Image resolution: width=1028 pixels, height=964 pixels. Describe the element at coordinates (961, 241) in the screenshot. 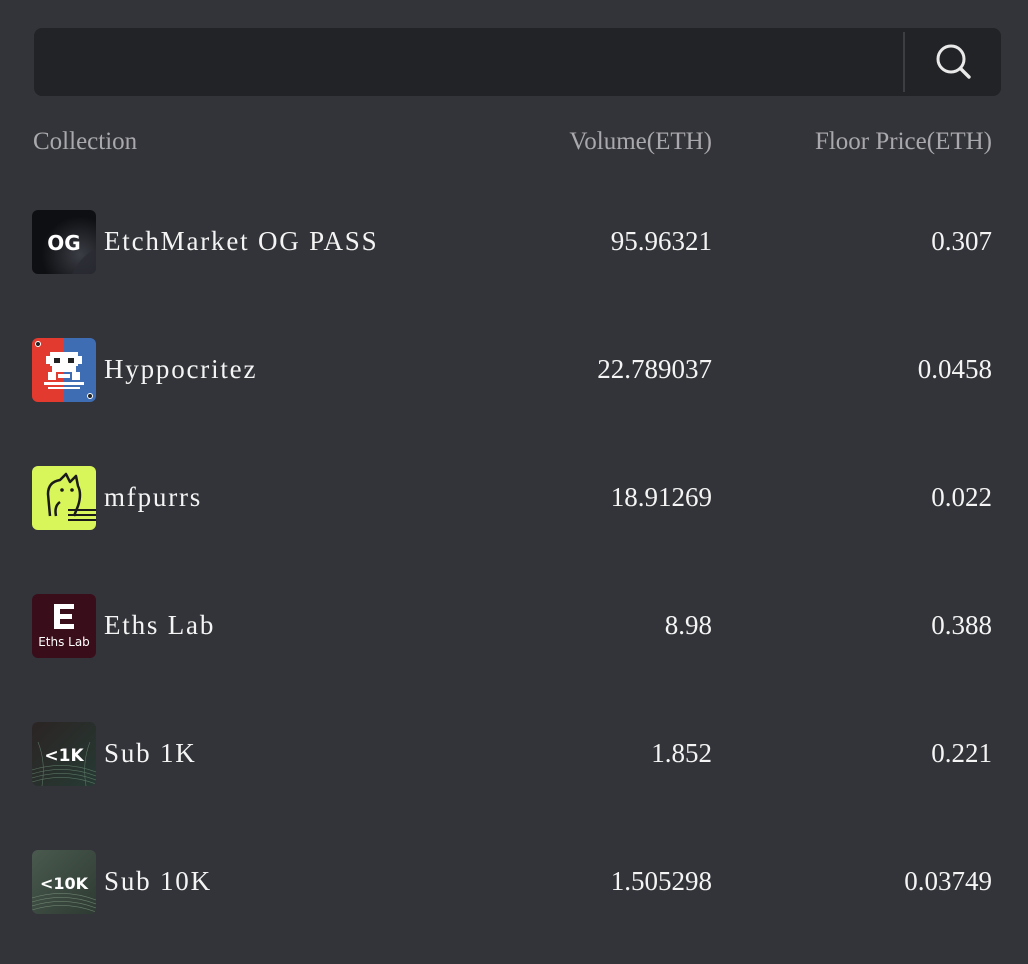

I see `floor-price-value: 0.307` at that location.